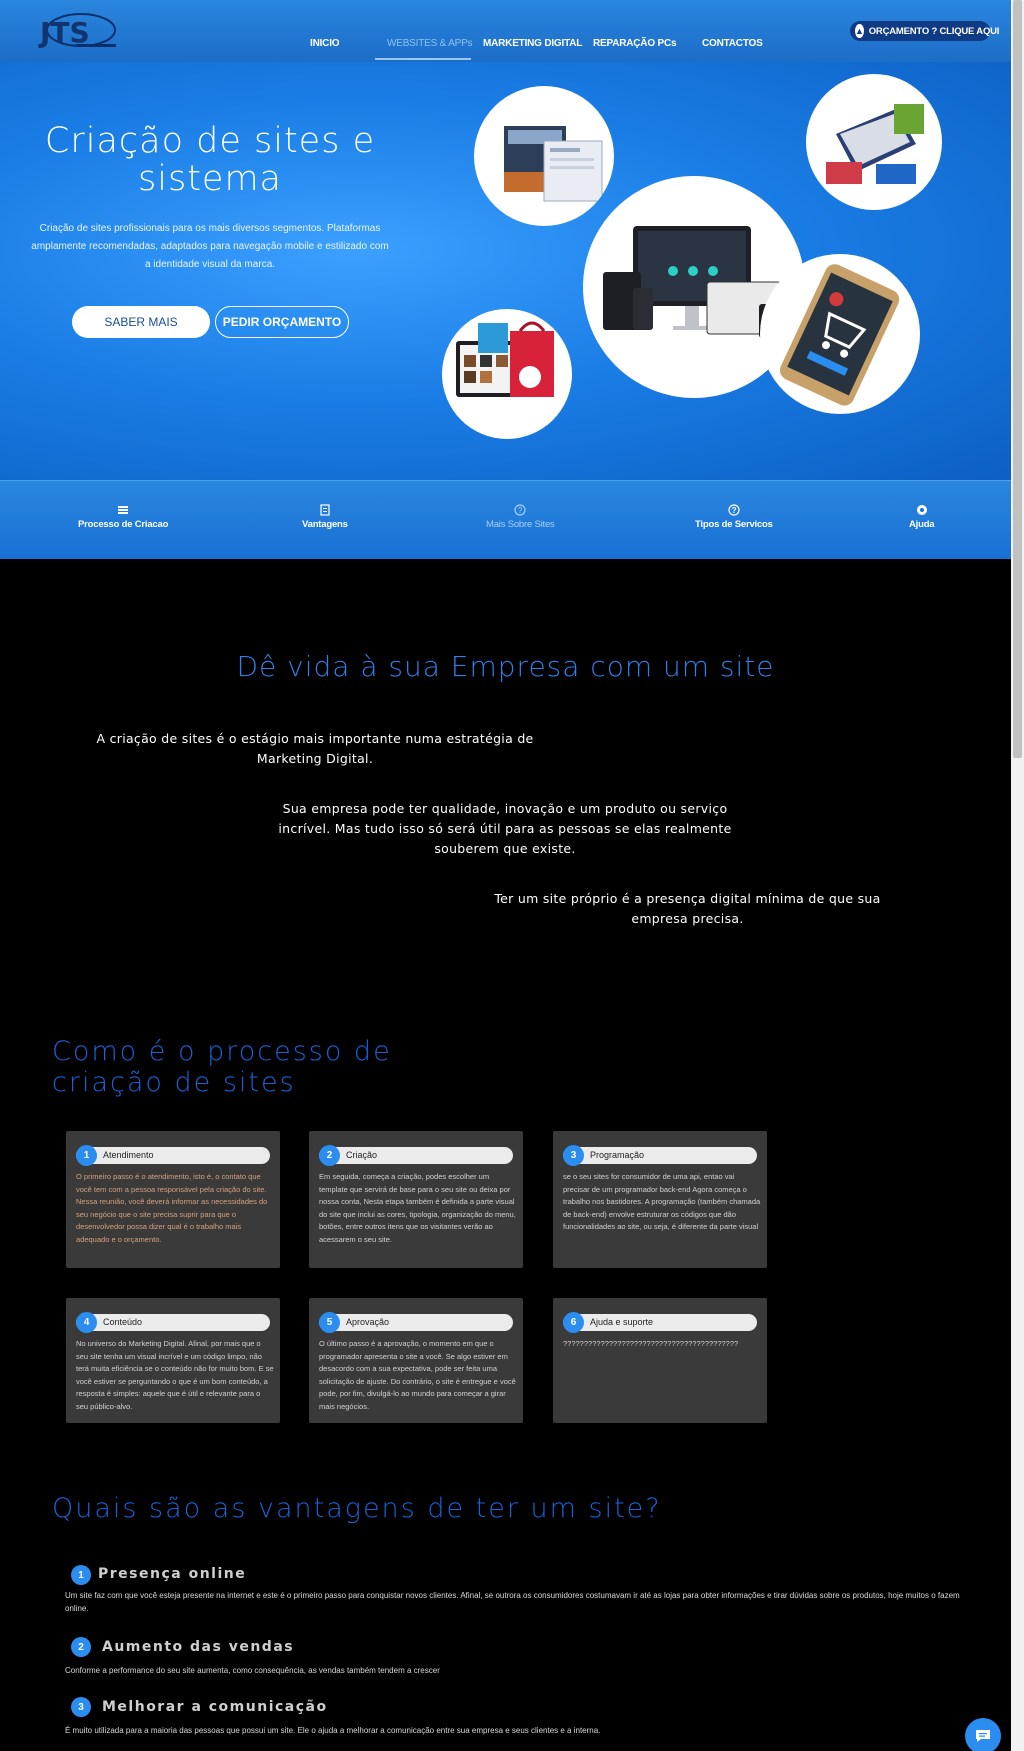  I want to click on nav-reparacao-pcs: REPARAÇÃO PCs, so click(635, 43).